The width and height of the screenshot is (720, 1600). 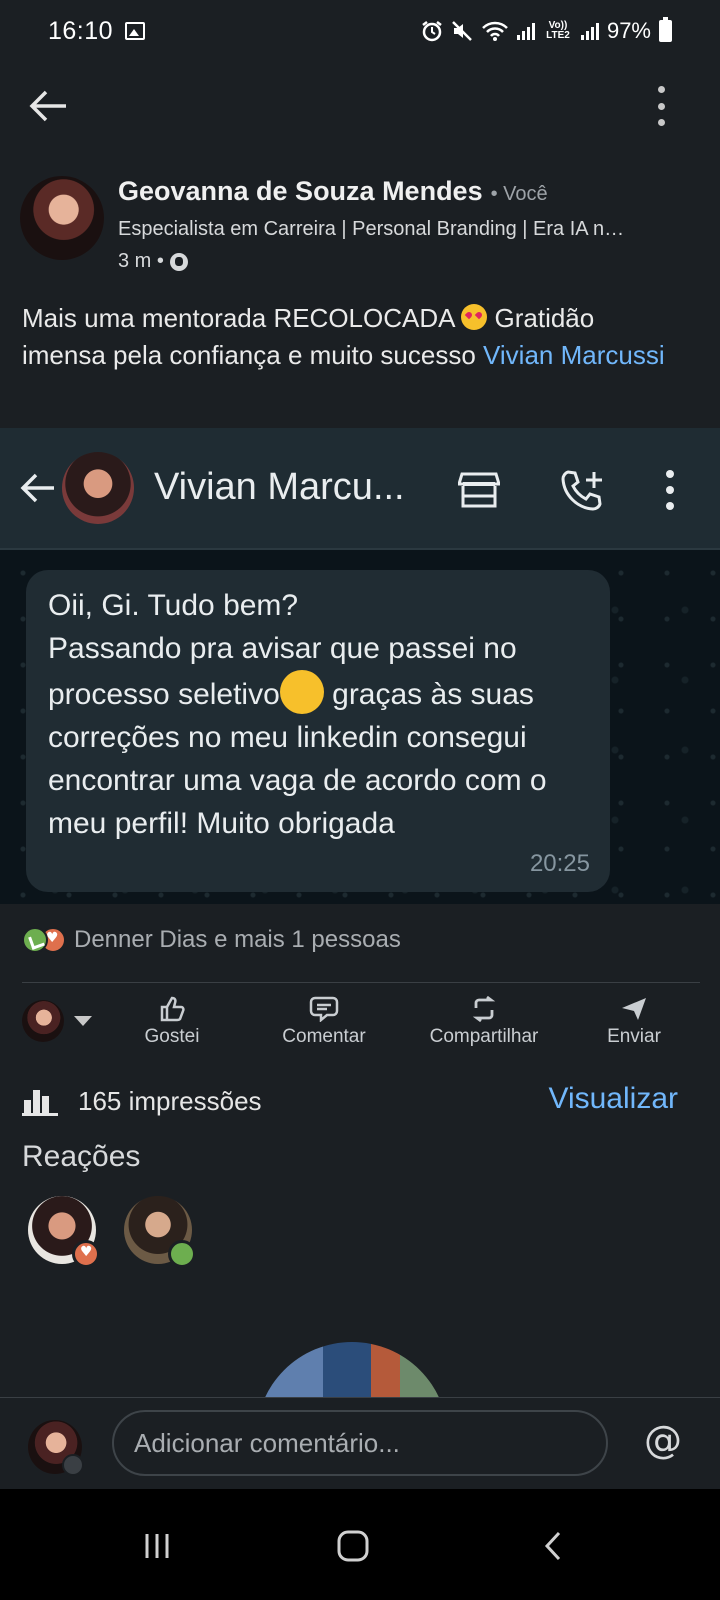 I want to click on gallery-notification-icon, so click(x=135, y=31).